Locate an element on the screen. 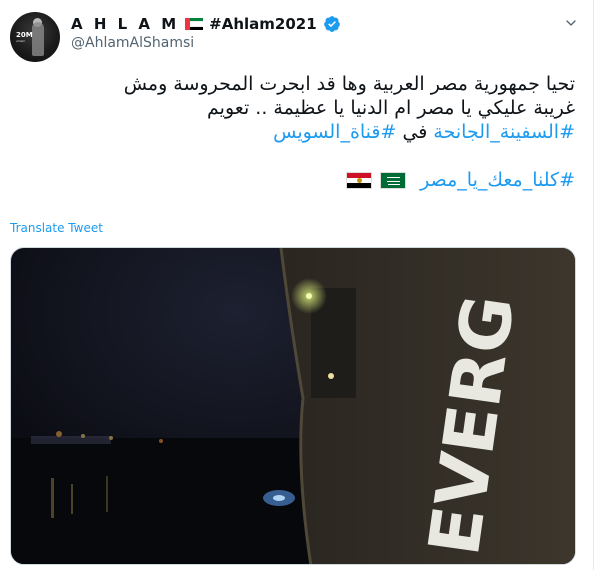 The image size is (594, 570). author-handle: @AhlamAlShamsi is located at coordinates (132, 43).